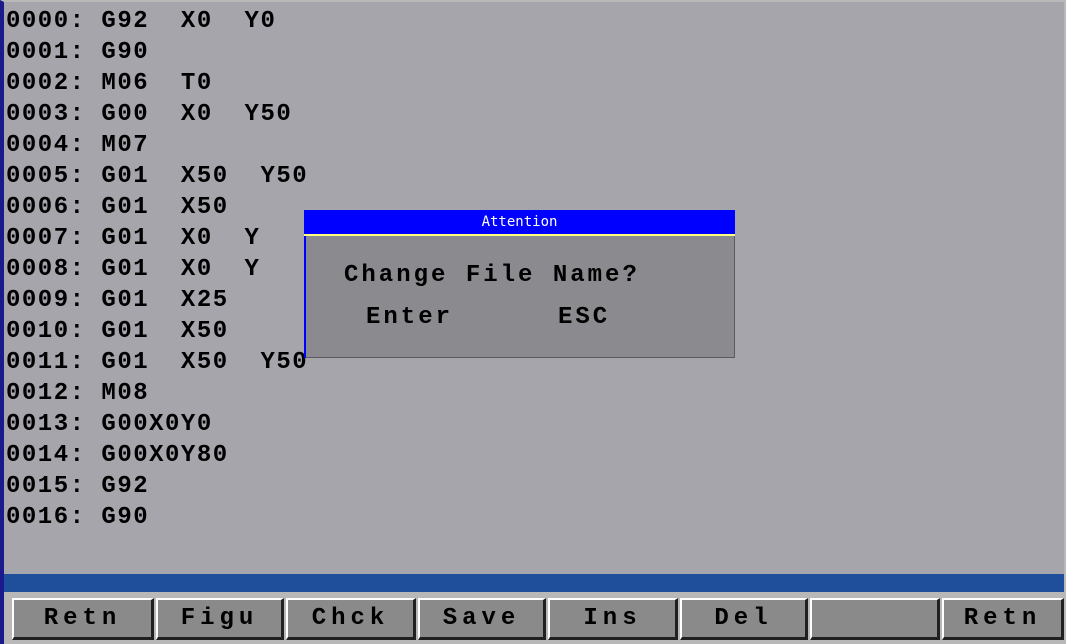 This screenshot has height=644, width=1068. I want to click on chck-button: Chck, so click(351, 619).